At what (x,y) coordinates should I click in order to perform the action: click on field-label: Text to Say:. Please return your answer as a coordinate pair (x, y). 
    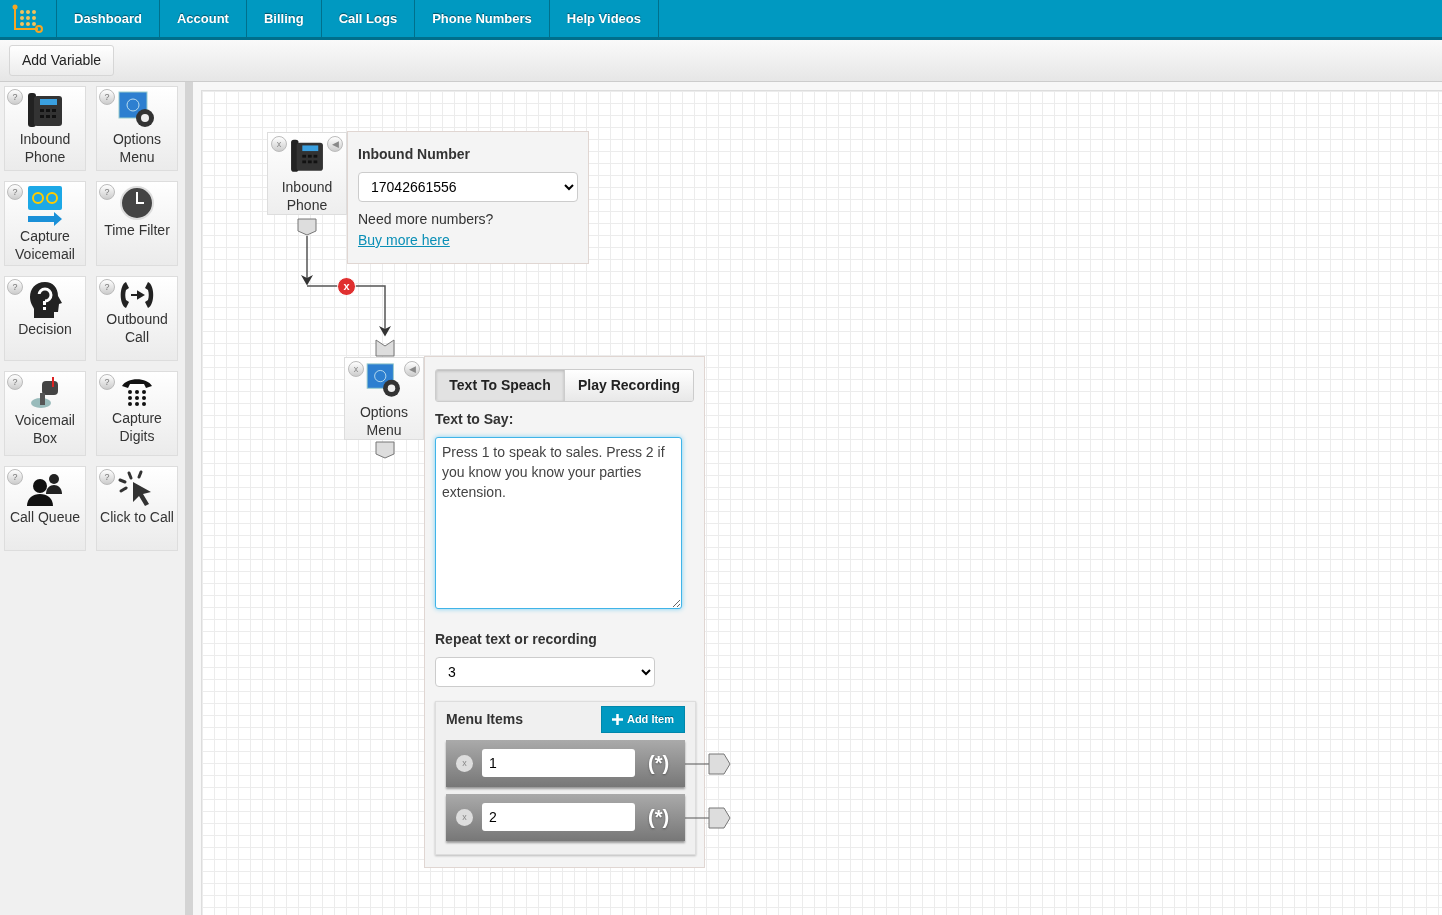
    Looking at the image, I should click on (475, 419).